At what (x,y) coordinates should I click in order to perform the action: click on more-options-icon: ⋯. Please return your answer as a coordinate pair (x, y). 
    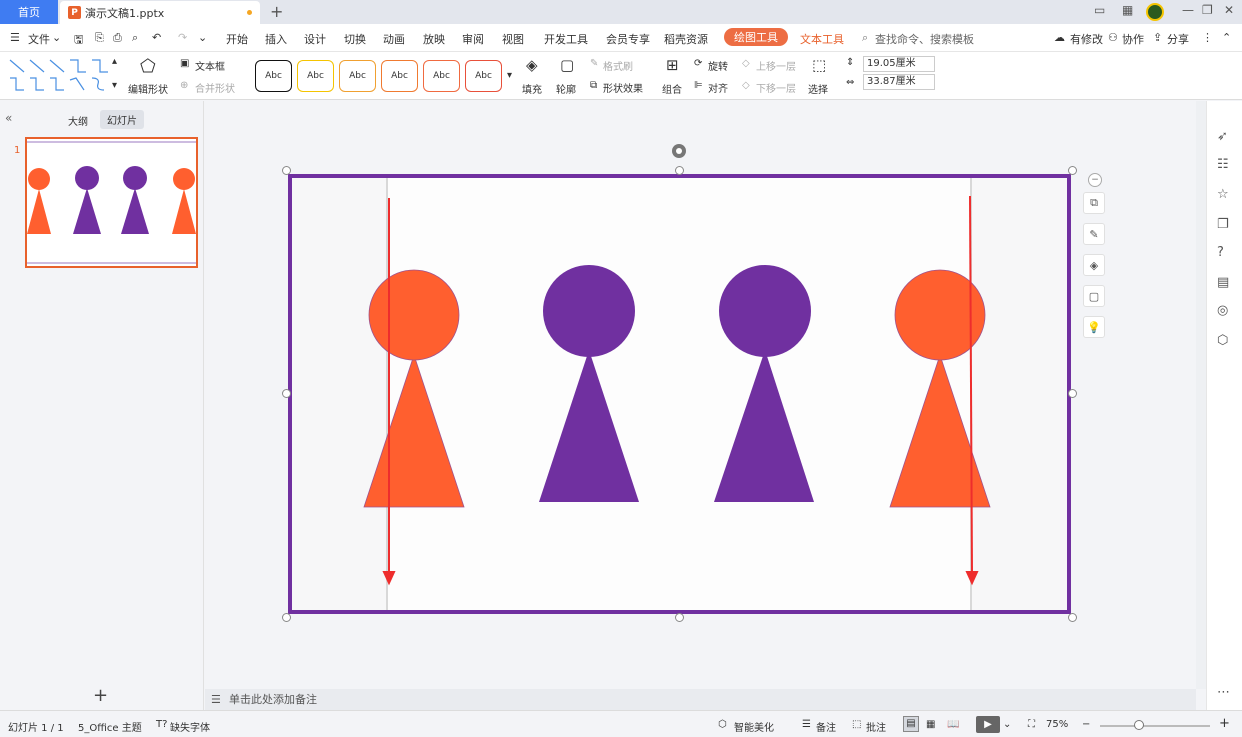
    Looking at the image, I should click on (1223, 692).